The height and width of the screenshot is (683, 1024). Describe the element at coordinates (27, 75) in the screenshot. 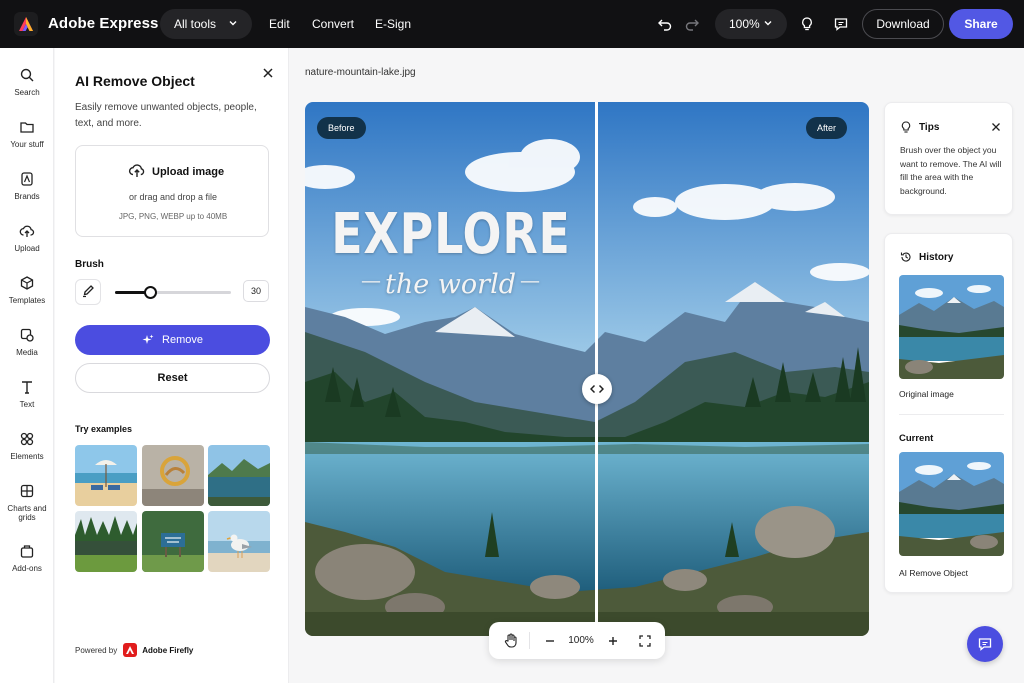

I see `search-icon` at that location.